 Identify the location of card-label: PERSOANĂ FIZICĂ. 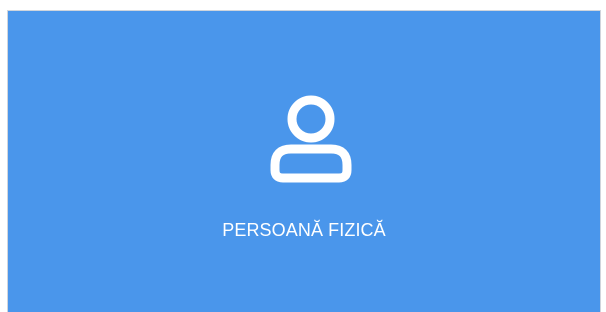
(304, 230).